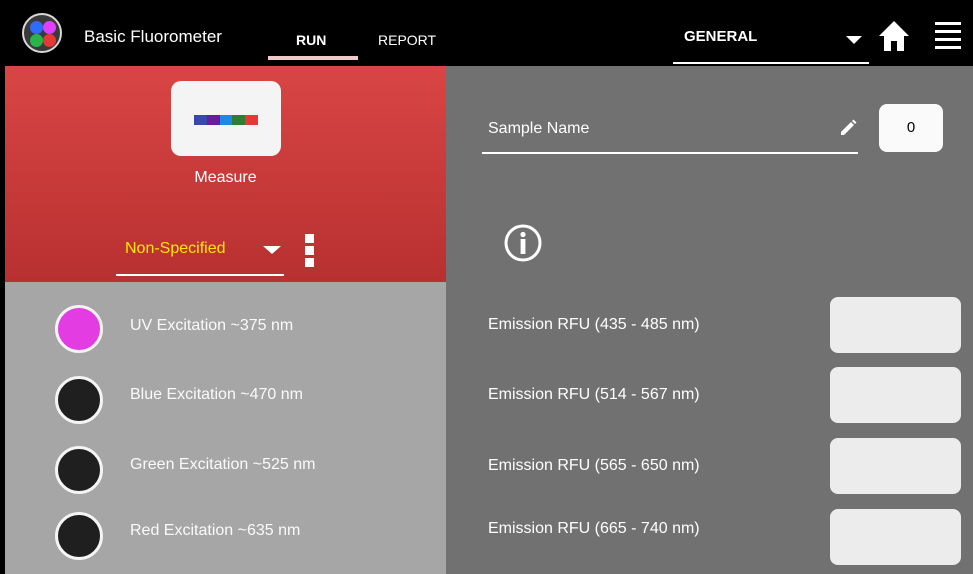  I want to click on logo-dot-green, so click(36, 40).